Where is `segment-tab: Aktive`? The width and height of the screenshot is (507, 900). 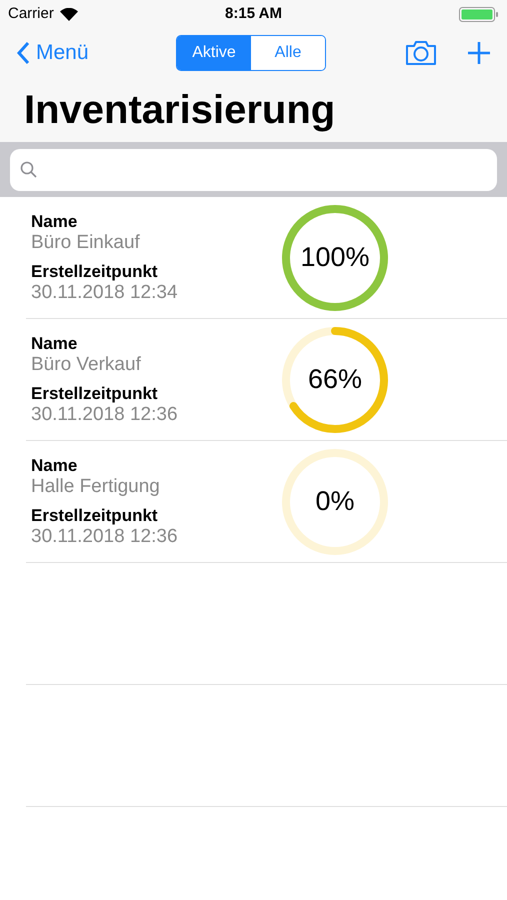 segment-tab: Aktive is located at coordinates (214, 53).